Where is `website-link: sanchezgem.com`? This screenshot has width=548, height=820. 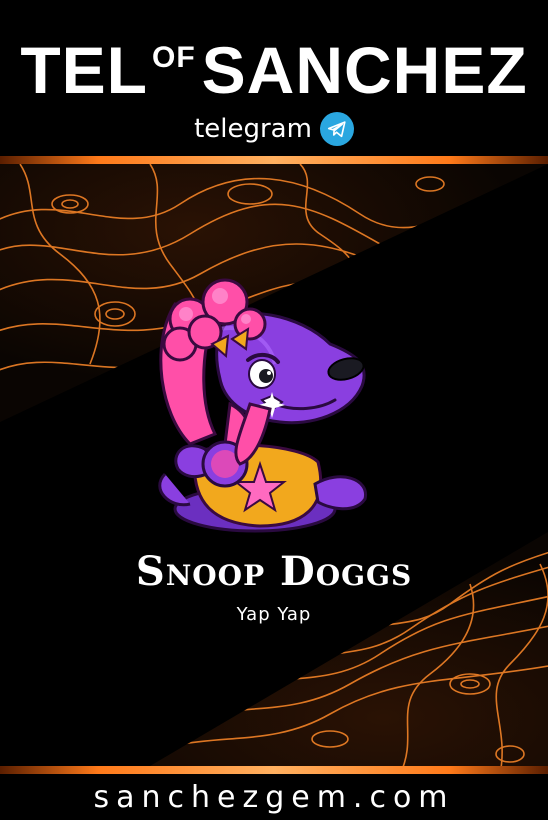
website-link: sanchezgem.com is located at coordinates (274, 797).